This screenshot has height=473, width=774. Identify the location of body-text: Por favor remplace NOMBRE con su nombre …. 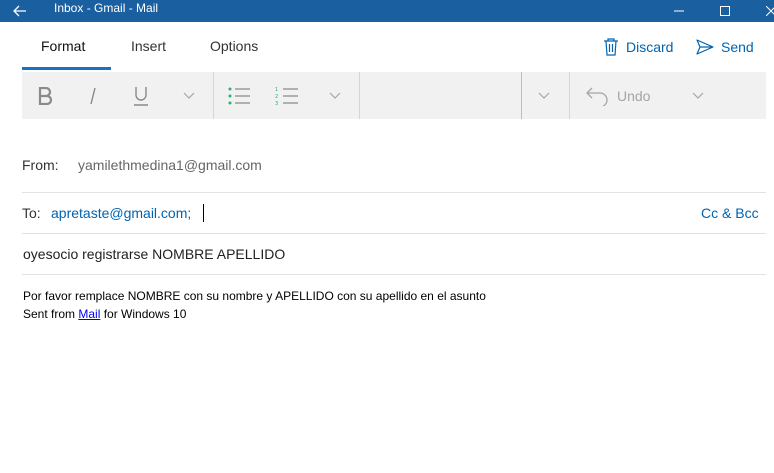
(254, 296).